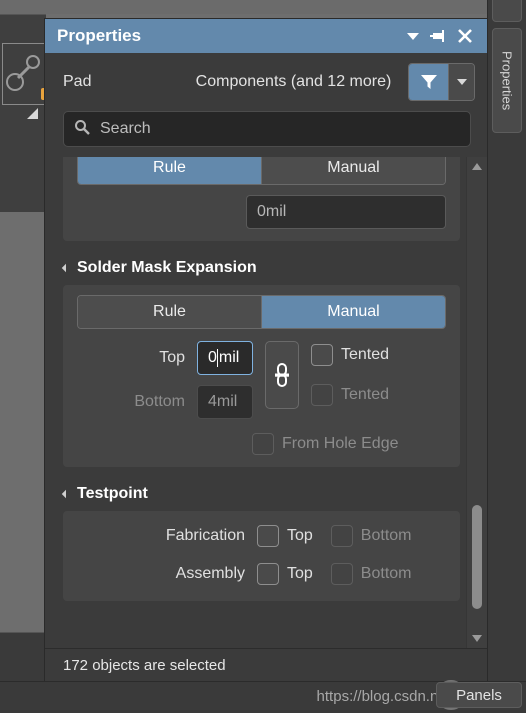  Describe the element at coordinates (439, 36) in the screenshot. I see `dock-pin-icon` at that location.